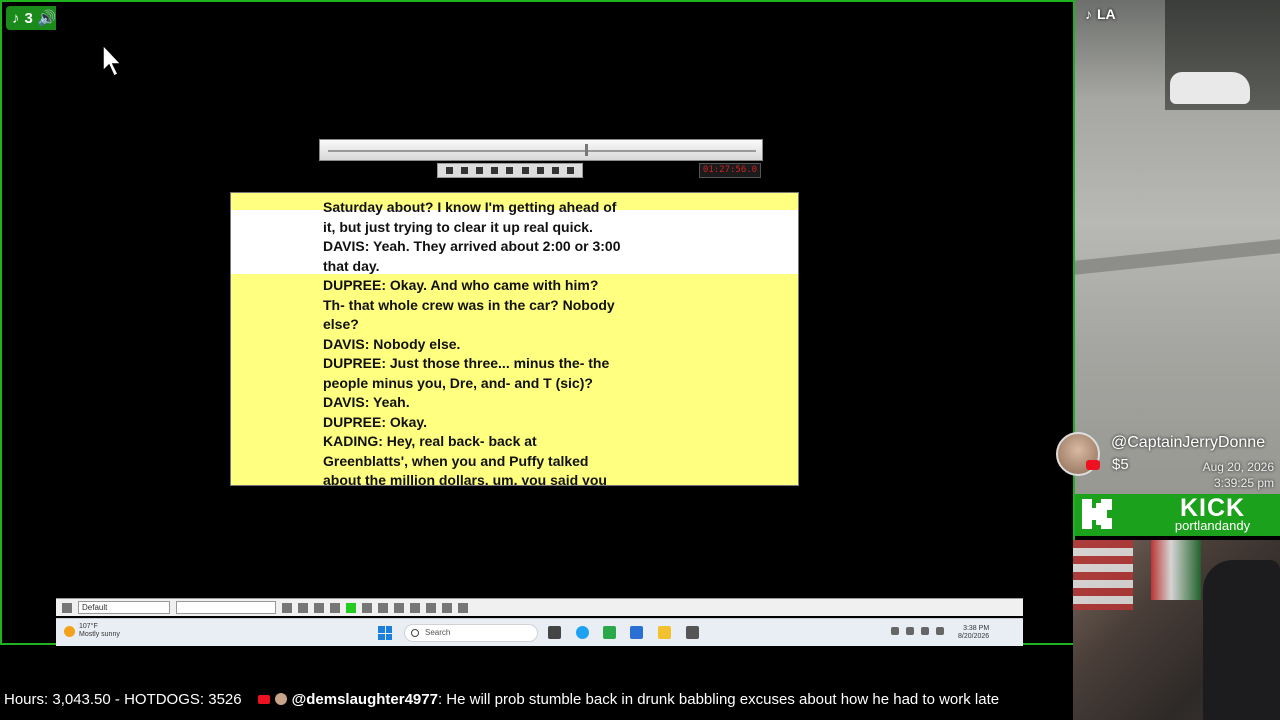 The width and height of the screenshot is (1280, 720). What do you see at coordinates (692, 632) in the screenshot?
I see `active-app-icon` at bounding box center [692, 632].